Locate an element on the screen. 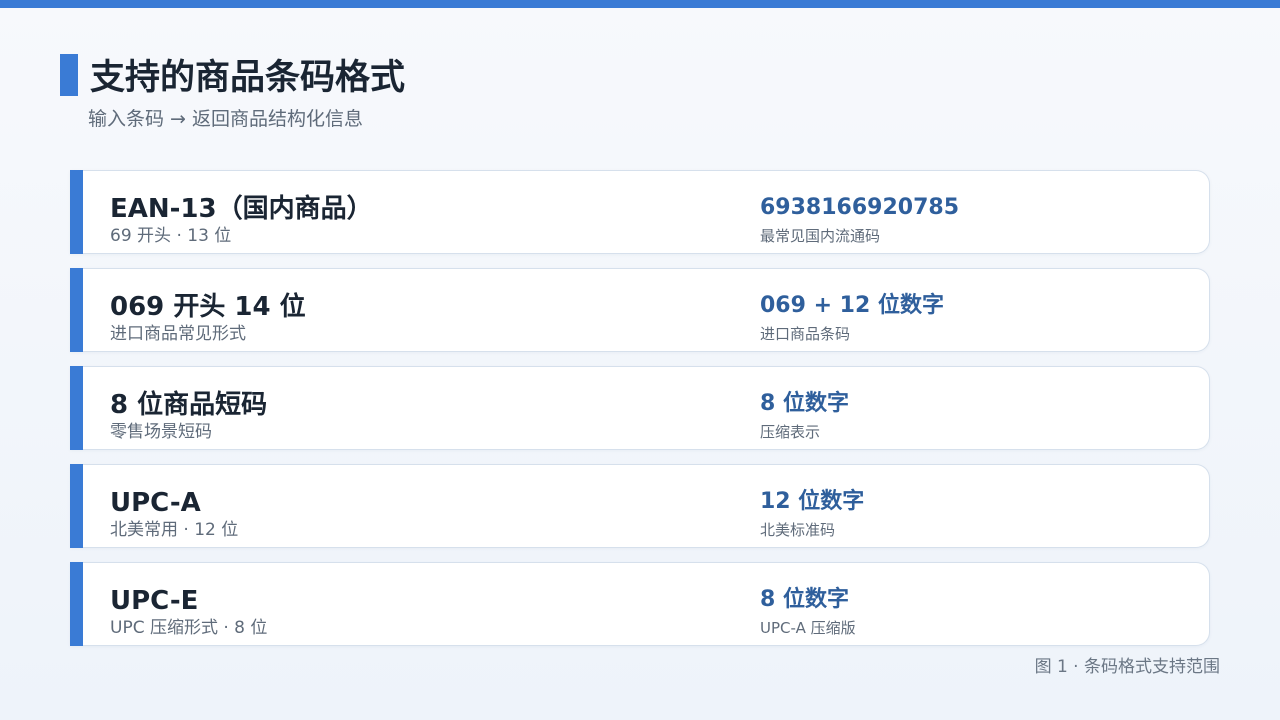  page-subtitle: 输入条码 → 返回商品结构化信息 is located at coordinates (225, 119).